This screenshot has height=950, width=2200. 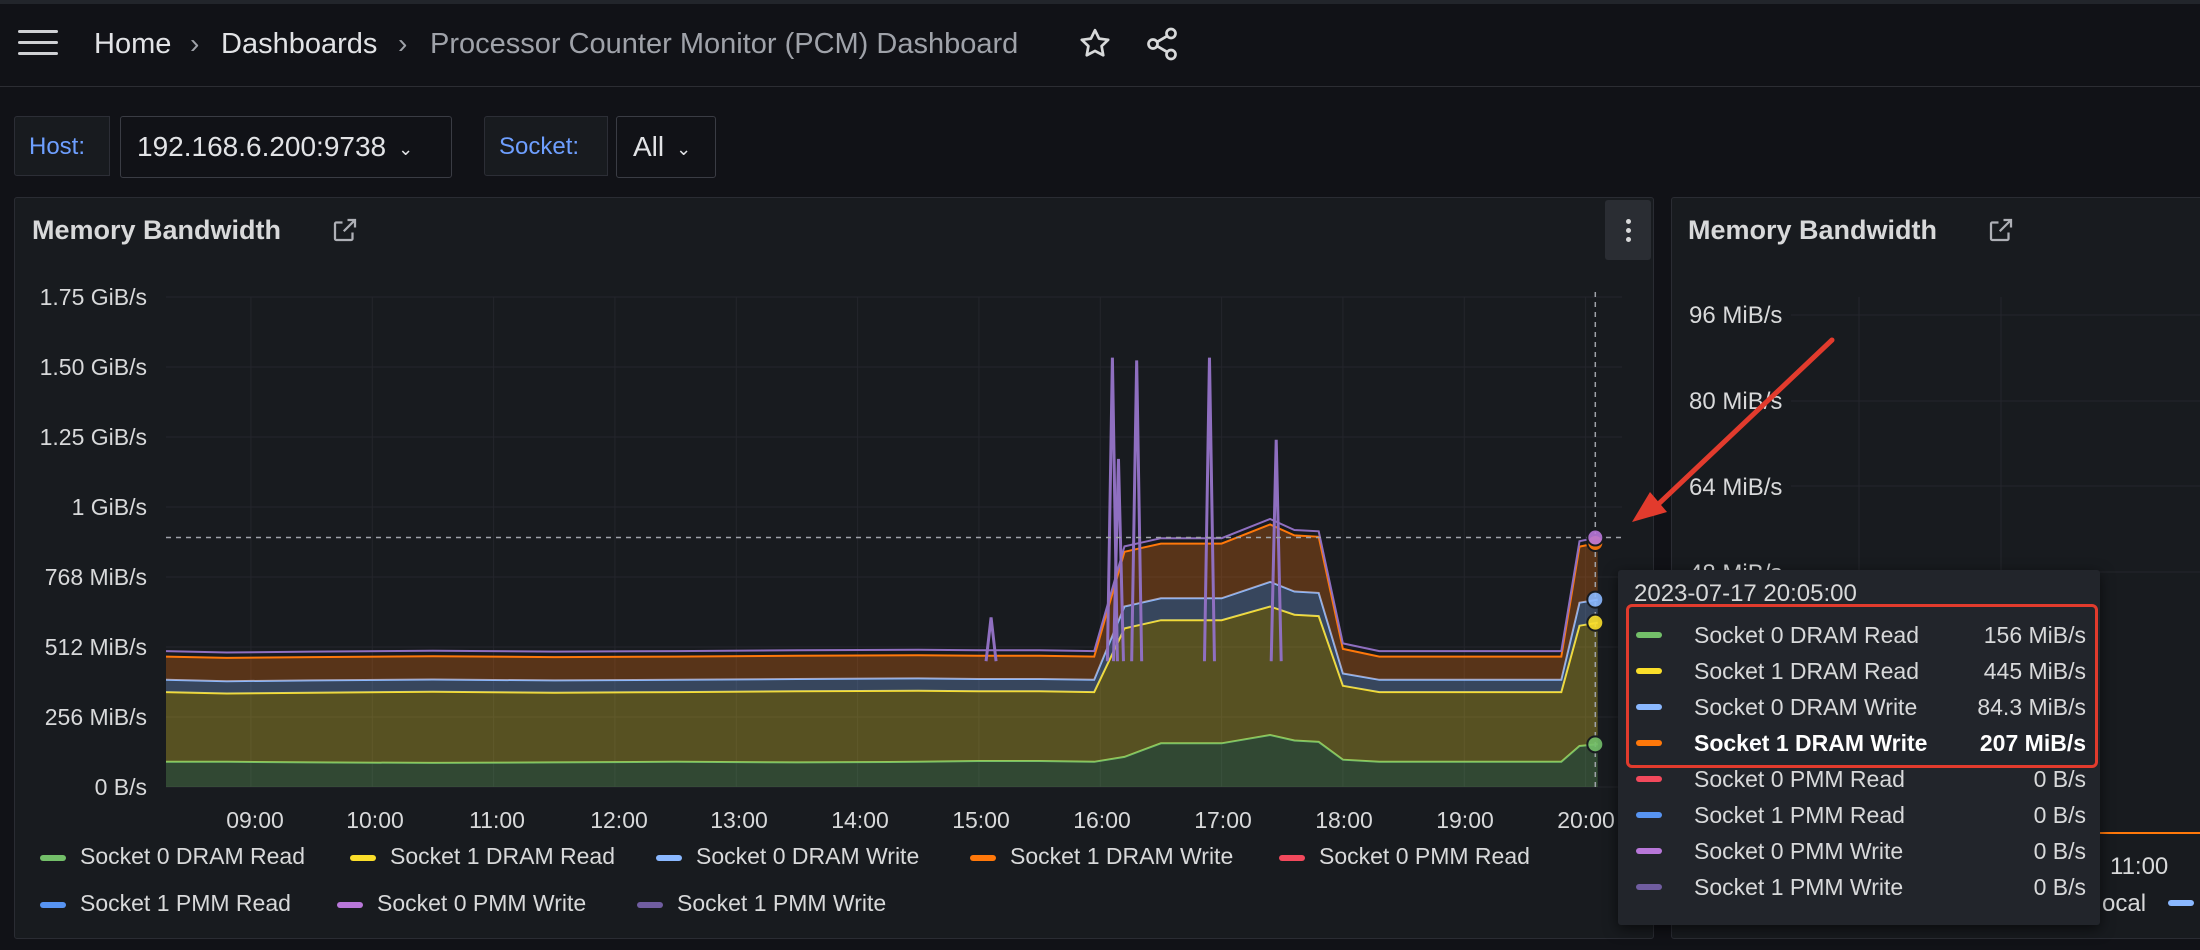 I want to click on y-tick-label: 1.50 GiB/s, so click(x=93, y=367).